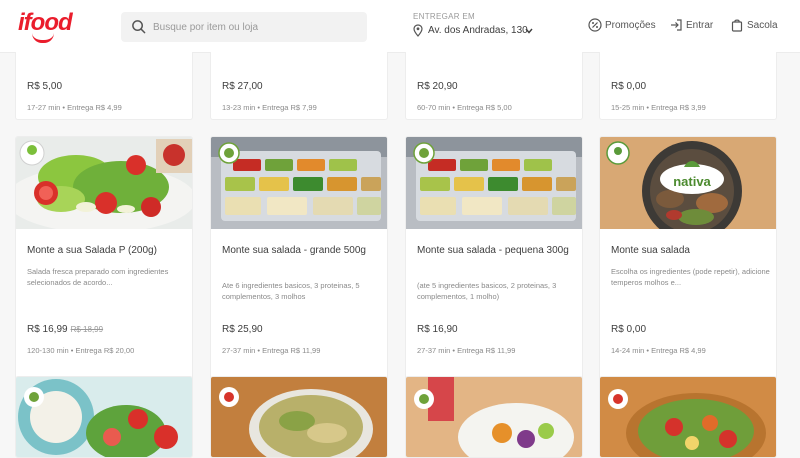 This screenshot has width=800, height=458. Describe the element at coordinates (444, 16) in the screenshot. I see `deliver-label: ENTREGAR EM` at that location.